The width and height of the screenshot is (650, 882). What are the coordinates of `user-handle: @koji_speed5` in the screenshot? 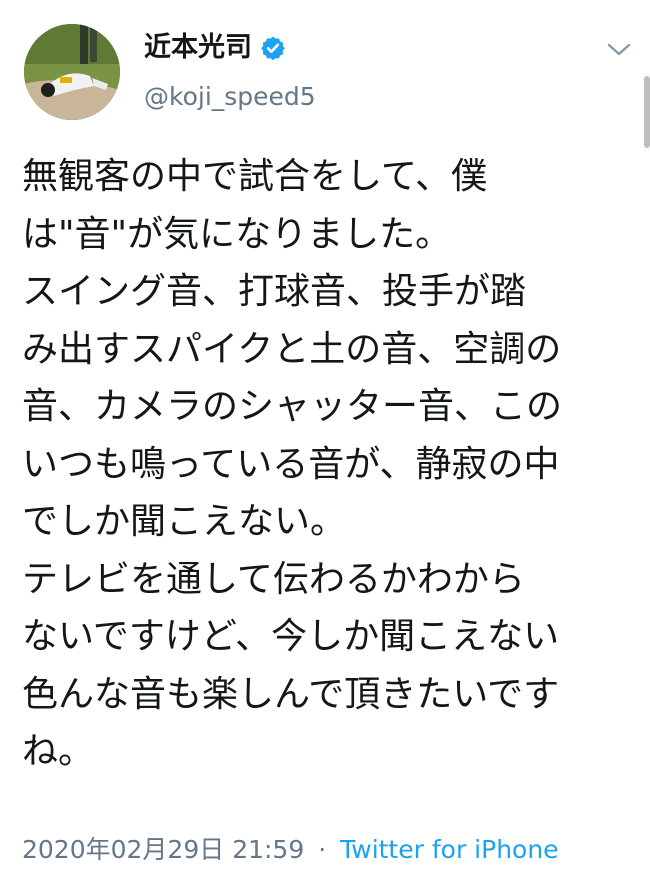 It's located at (230, 97).